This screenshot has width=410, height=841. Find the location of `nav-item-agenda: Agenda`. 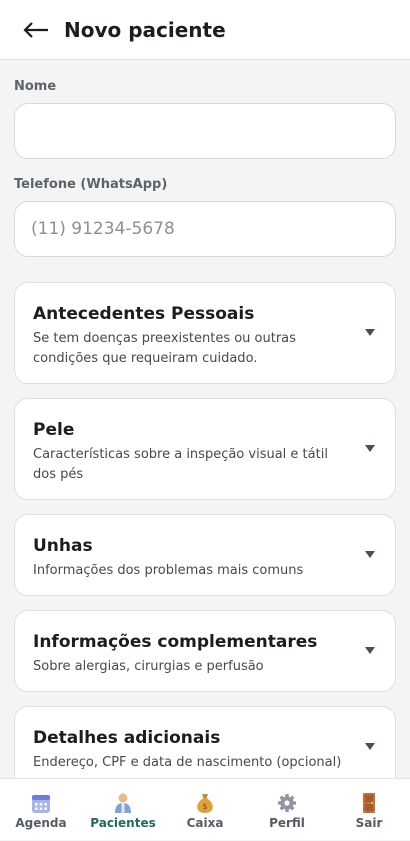

nav-item-agenda: Agenda is located at coordinates (41, 810).